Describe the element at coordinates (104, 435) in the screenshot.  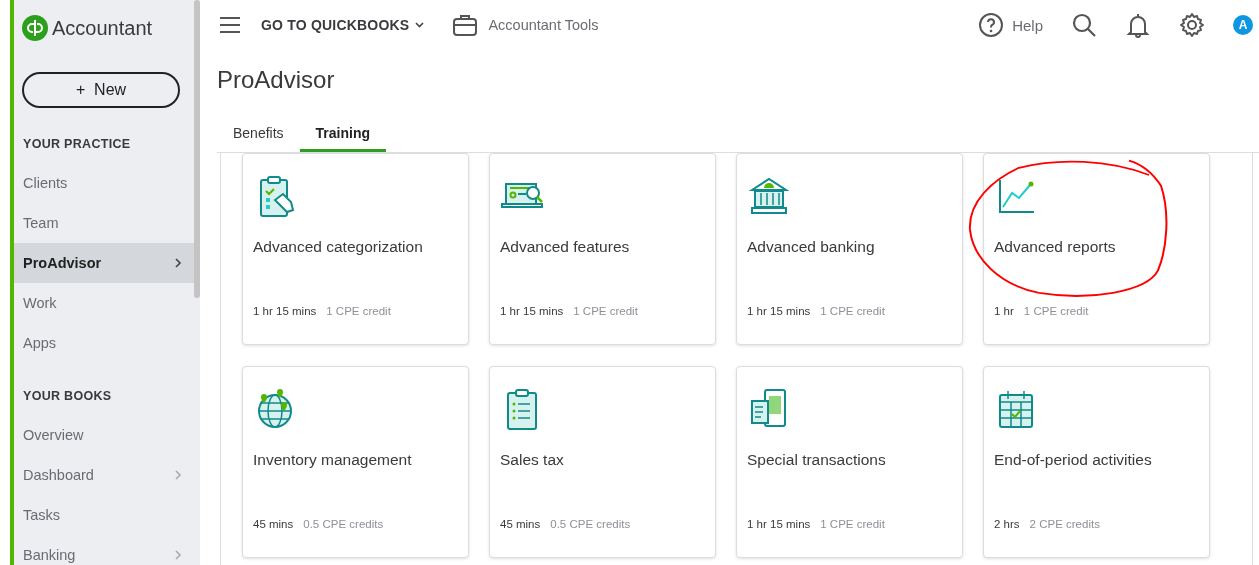
I see `sidebar-item: Overview` at that location.